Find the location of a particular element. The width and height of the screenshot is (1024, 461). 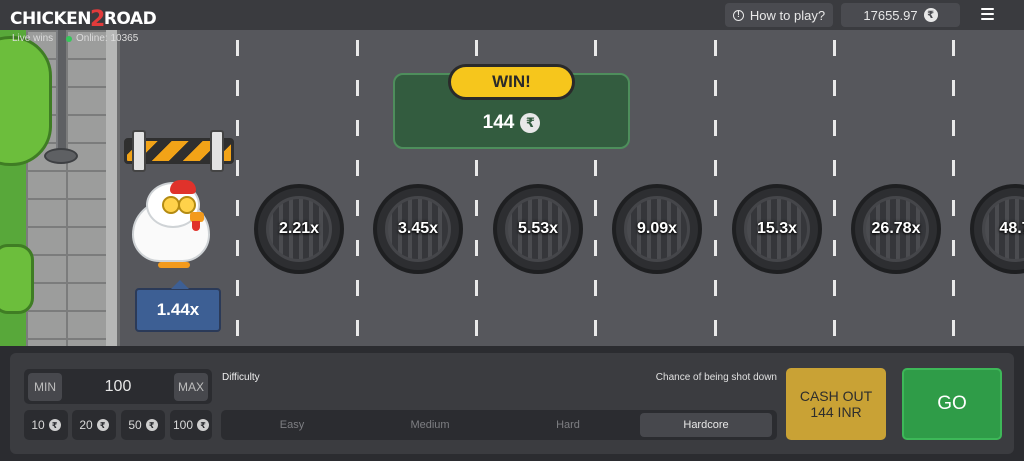

lane-multiplier: 15.3x is located at coordinates (777, 228).